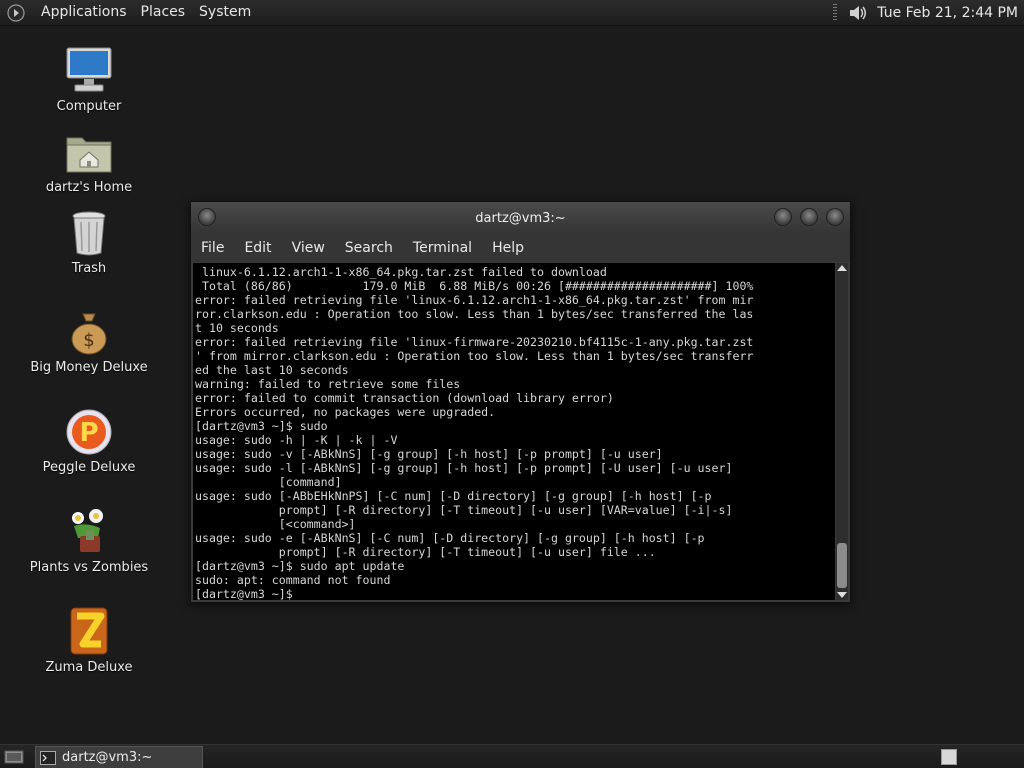 The height and width of the screenshot is (768, 1024). I want to click on desktop-icon-computer: Computer, so click(89, 79).